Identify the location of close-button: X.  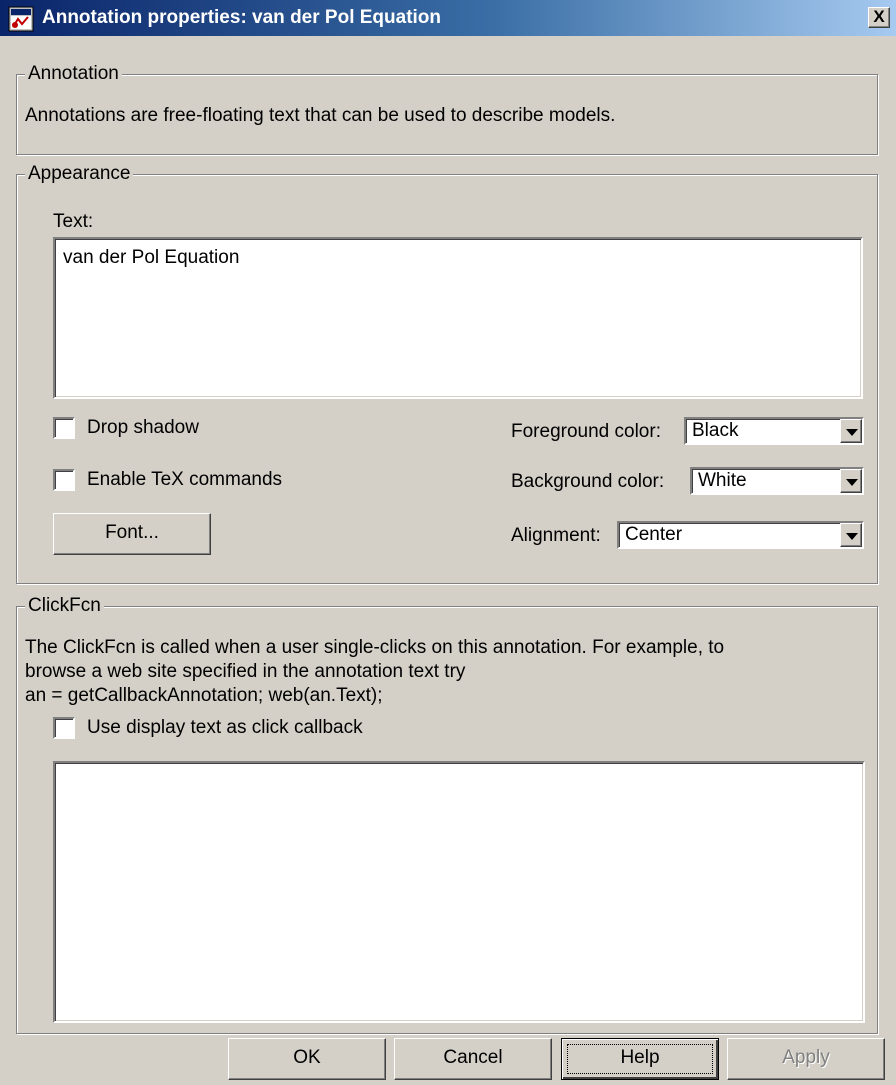
(879, 17).